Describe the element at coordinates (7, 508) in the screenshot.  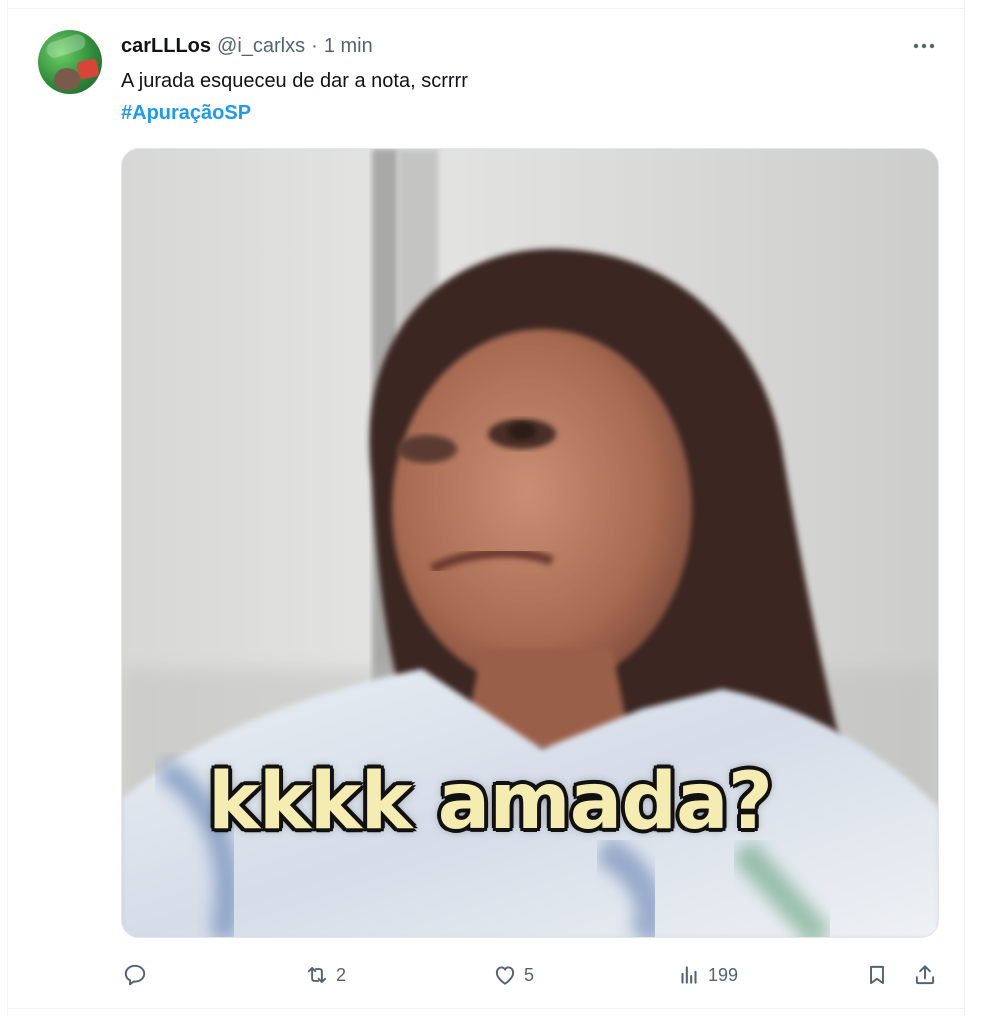
I see `frame-left-border` at that location.